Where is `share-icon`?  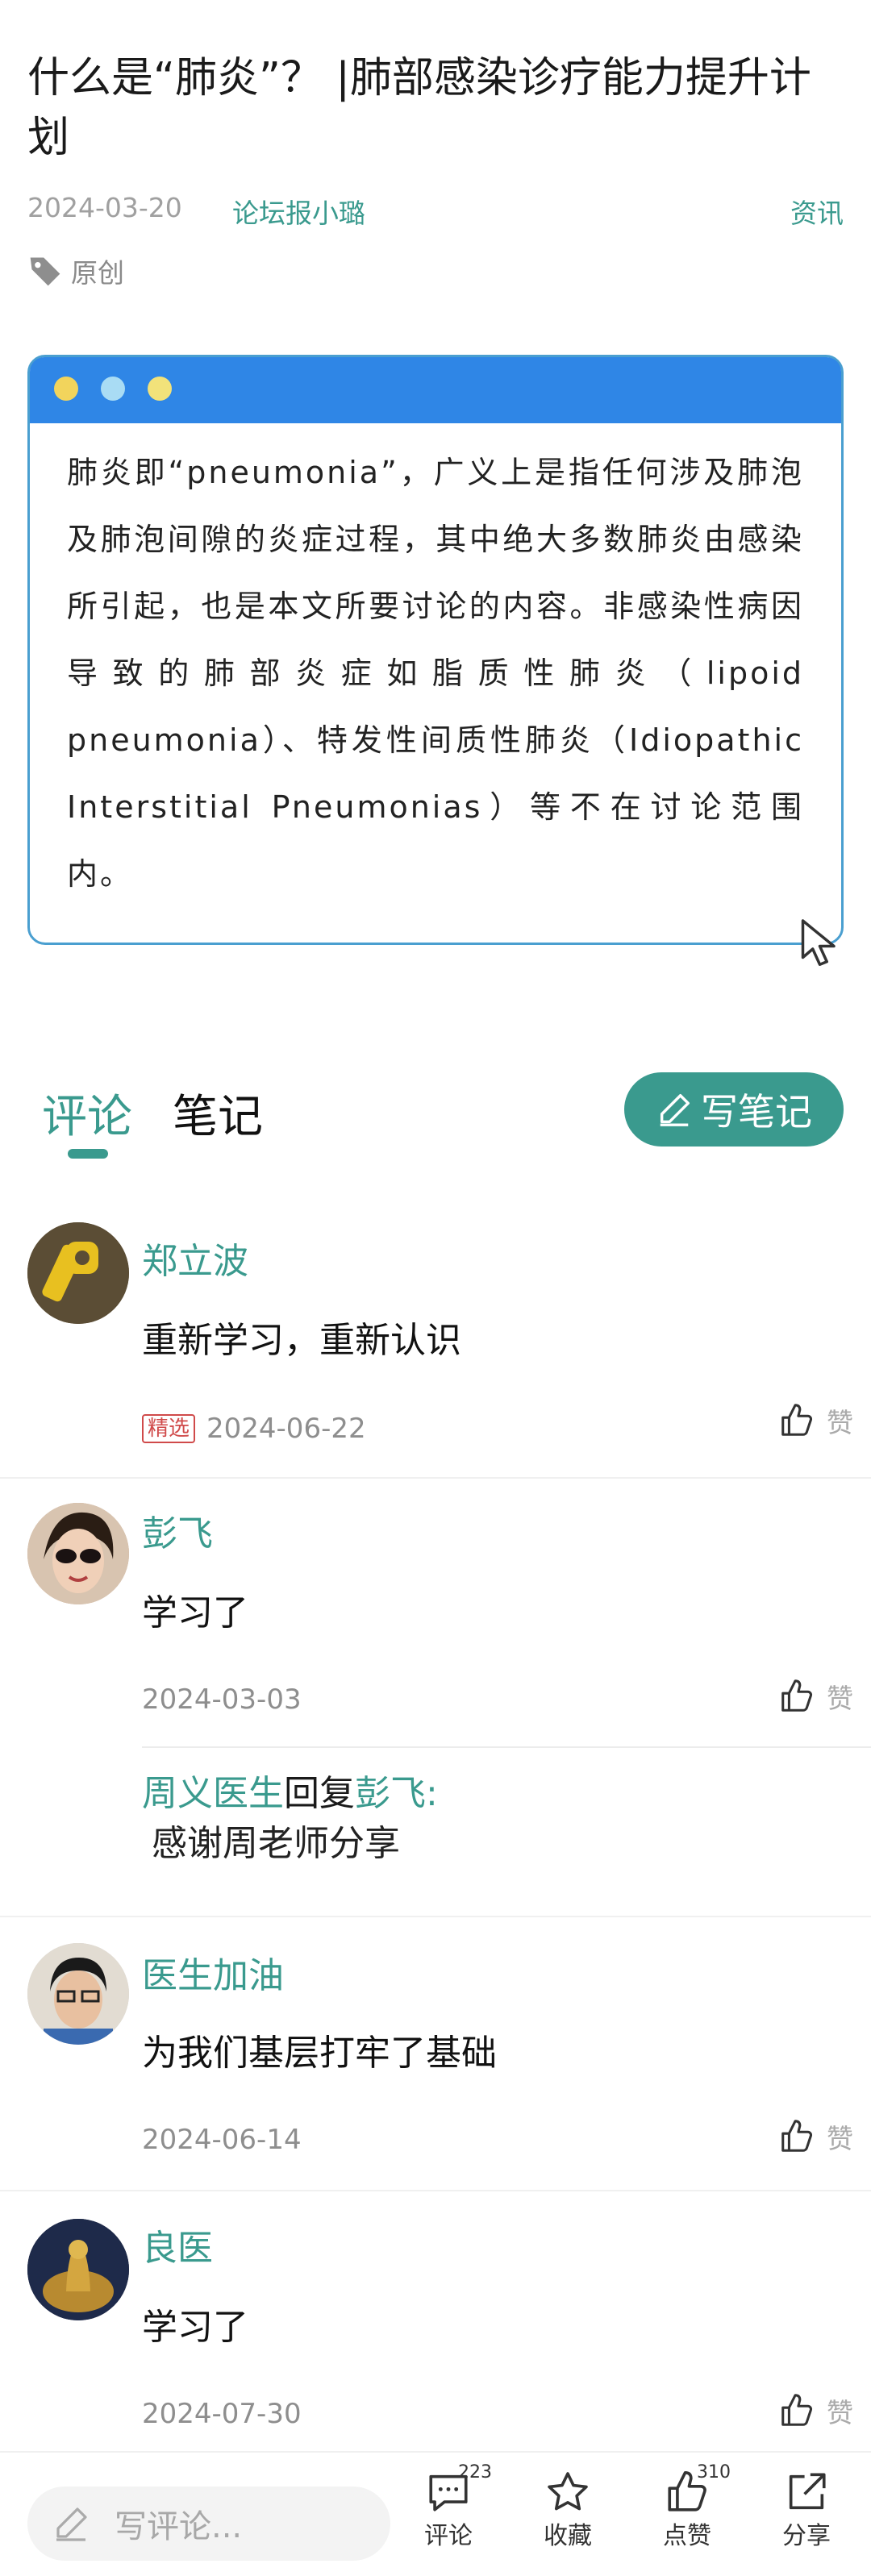 share-icon is located at coordinates (807, 2491).